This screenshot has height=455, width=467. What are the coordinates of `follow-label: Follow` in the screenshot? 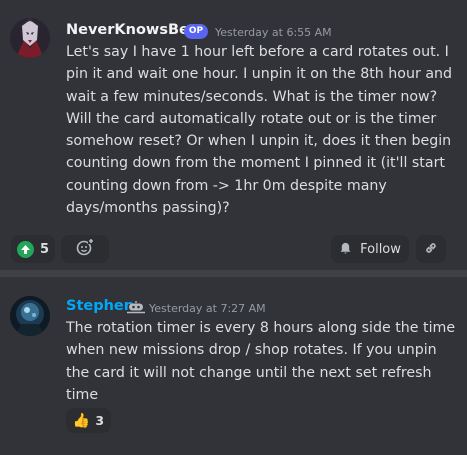 It's located at (380, 249).